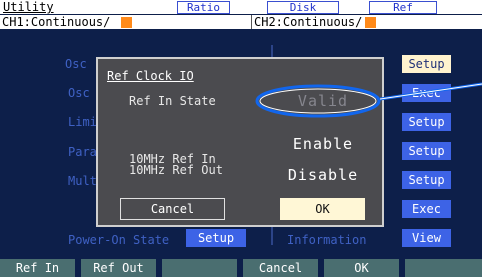 This screenshot has width=482, height=277. Describe the element at coordinates (126, 22) in the screenshot. I see `ch1-marker` at that location.